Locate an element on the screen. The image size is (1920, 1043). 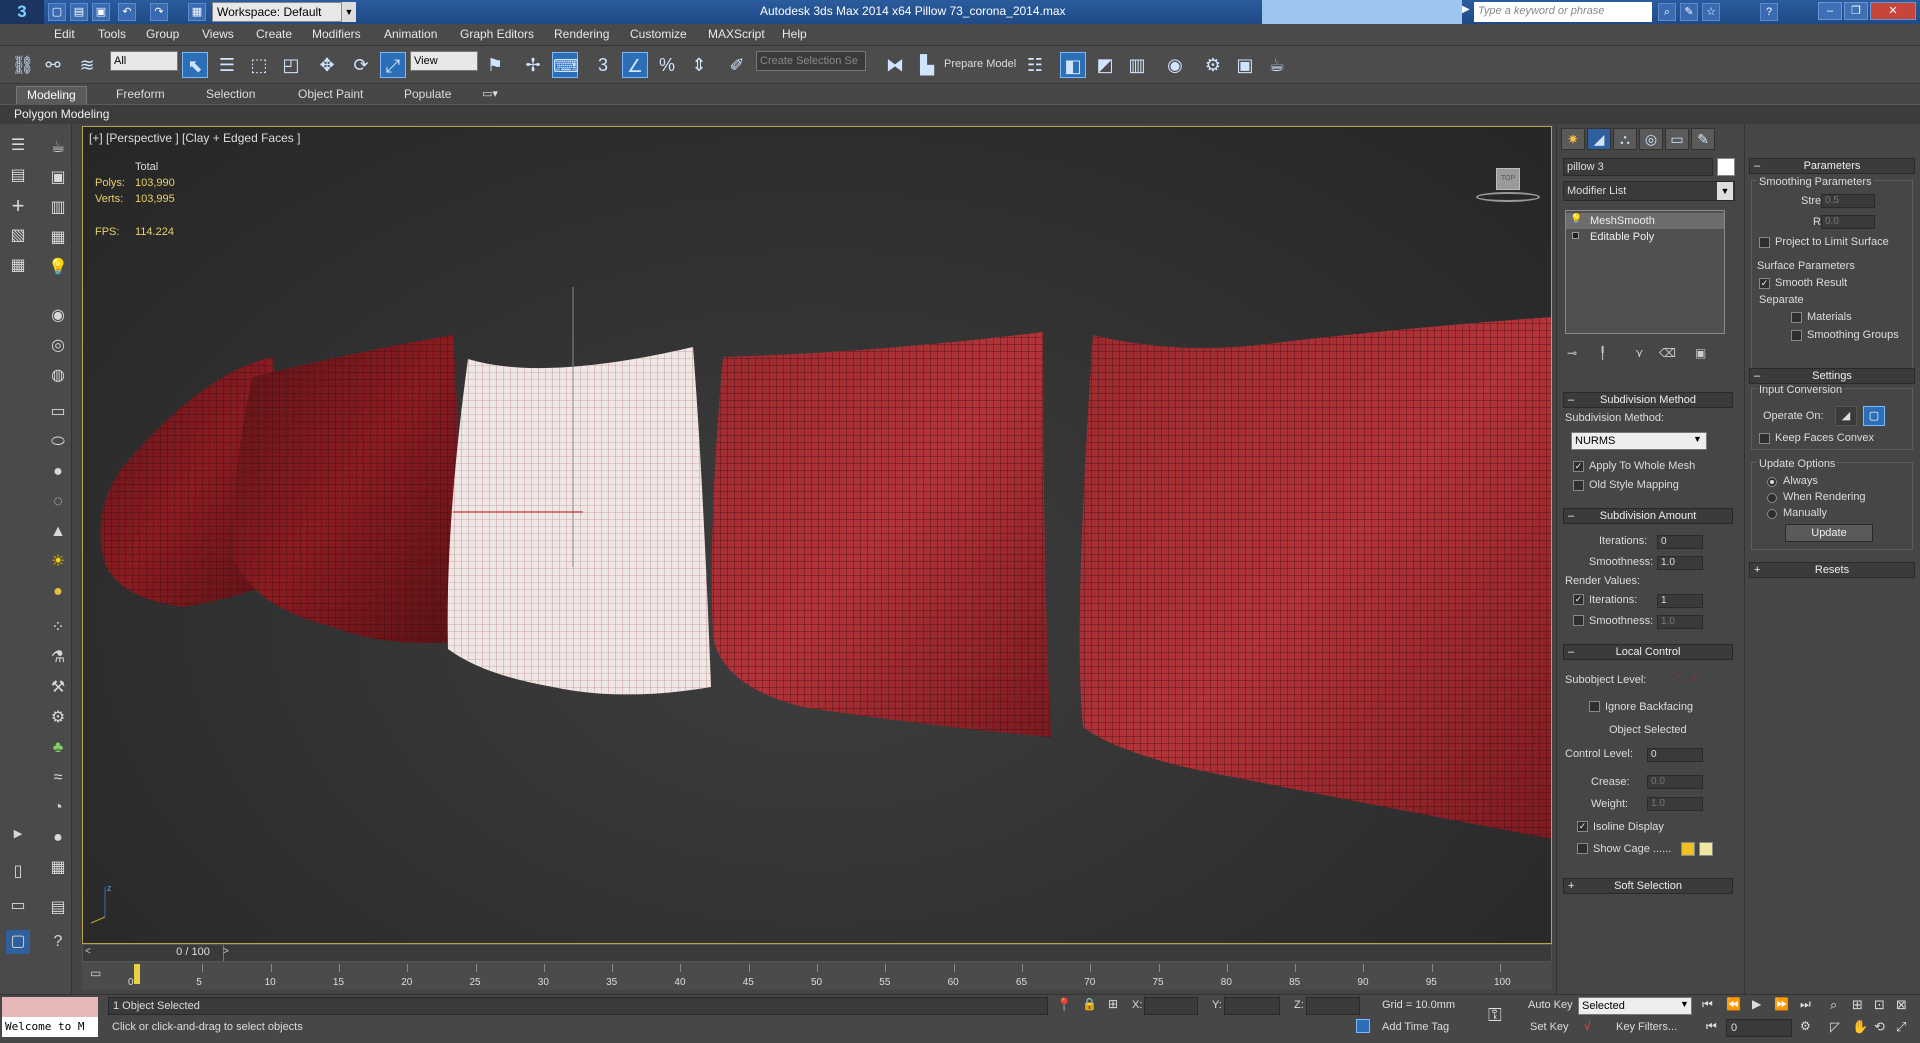
render-iterations-checkbox: ✓ is located at coordinates (1578, 599).